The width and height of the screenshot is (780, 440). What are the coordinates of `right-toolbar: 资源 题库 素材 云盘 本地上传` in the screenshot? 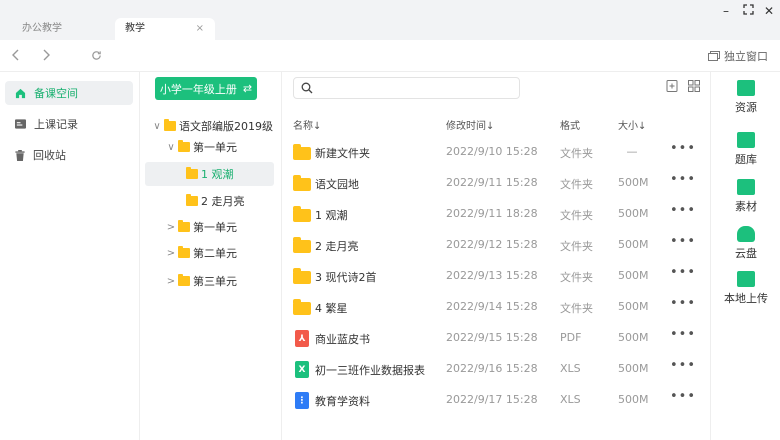 It's located at (745, 256).